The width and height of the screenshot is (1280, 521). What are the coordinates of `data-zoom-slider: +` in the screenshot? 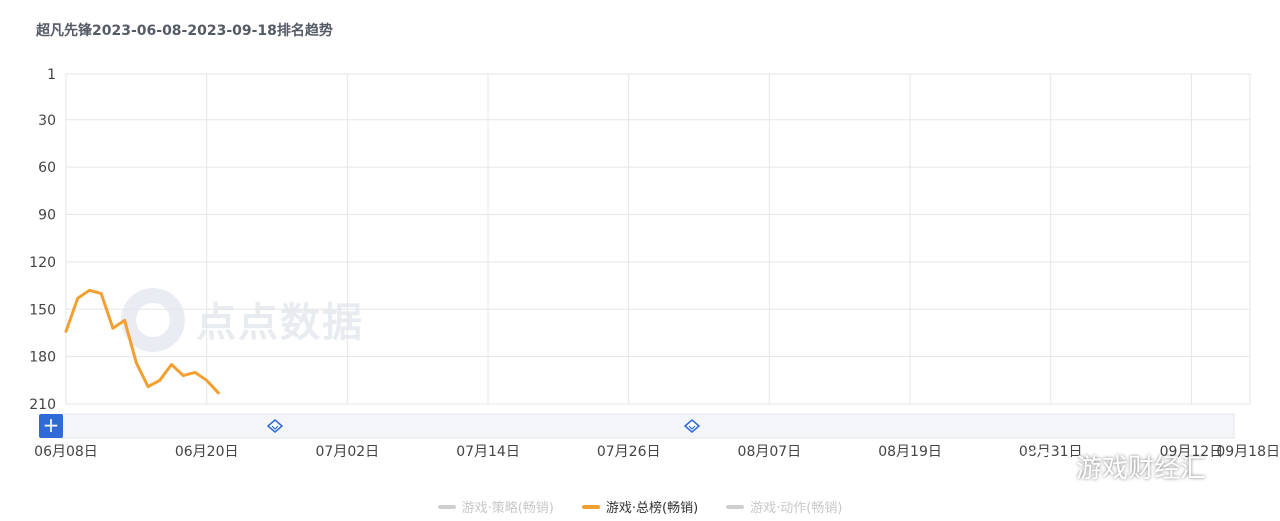 It's located at (637, 426).